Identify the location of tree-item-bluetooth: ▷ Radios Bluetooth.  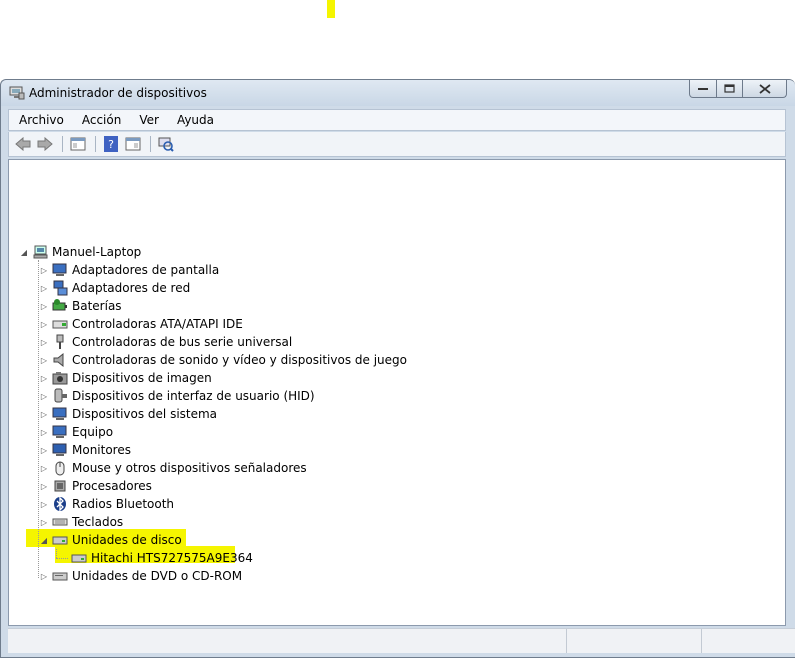
(106, 504).